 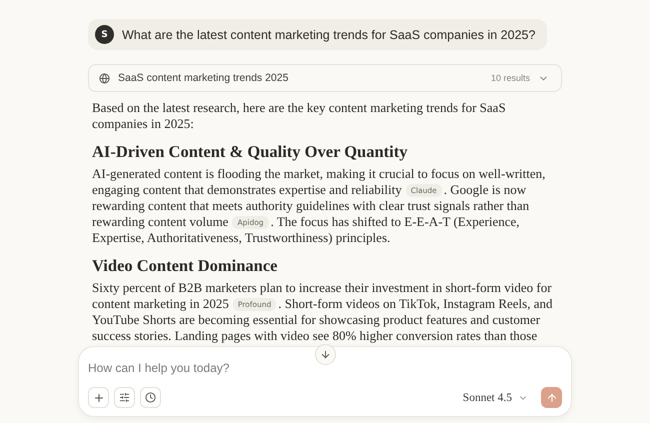 I want to click on clock-icon, so click(x=150, y=397).